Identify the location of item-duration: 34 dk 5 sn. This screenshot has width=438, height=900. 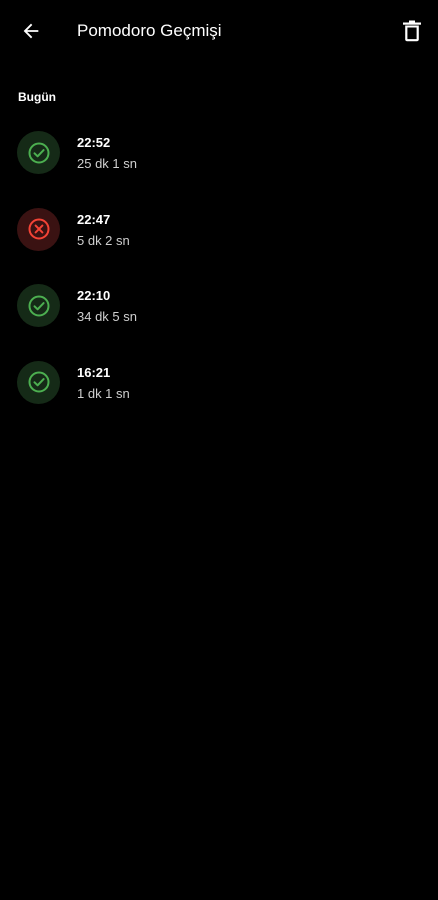
(107, 316).